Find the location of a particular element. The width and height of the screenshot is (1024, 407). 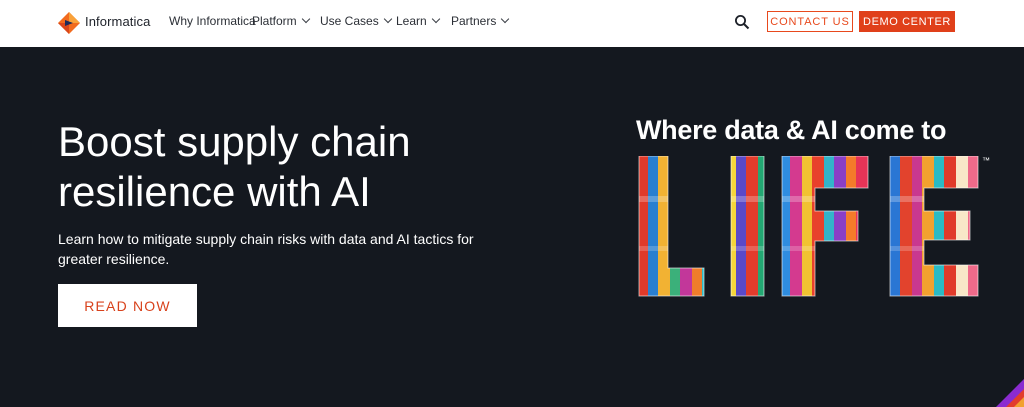

nav-label: Why Informatica is located at coordinates (212, 21).